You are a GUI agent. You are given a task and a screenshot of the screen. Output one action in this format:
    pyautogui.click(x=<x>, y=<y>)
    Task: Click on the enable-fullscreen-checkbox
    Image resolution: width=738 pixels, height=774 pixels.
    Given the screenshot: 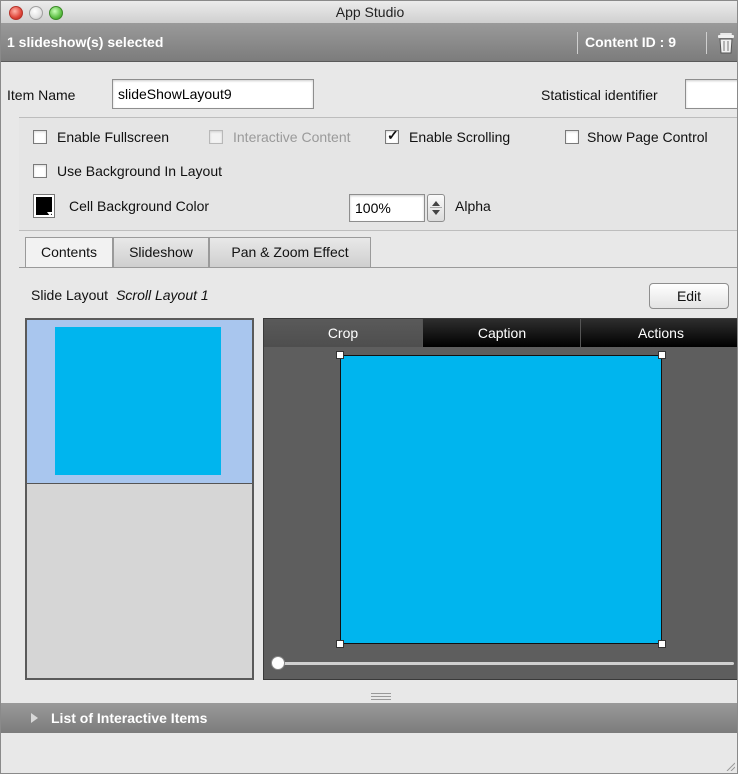 What is the action you would take?
    pyautogui.click(x=40, y=137)
    